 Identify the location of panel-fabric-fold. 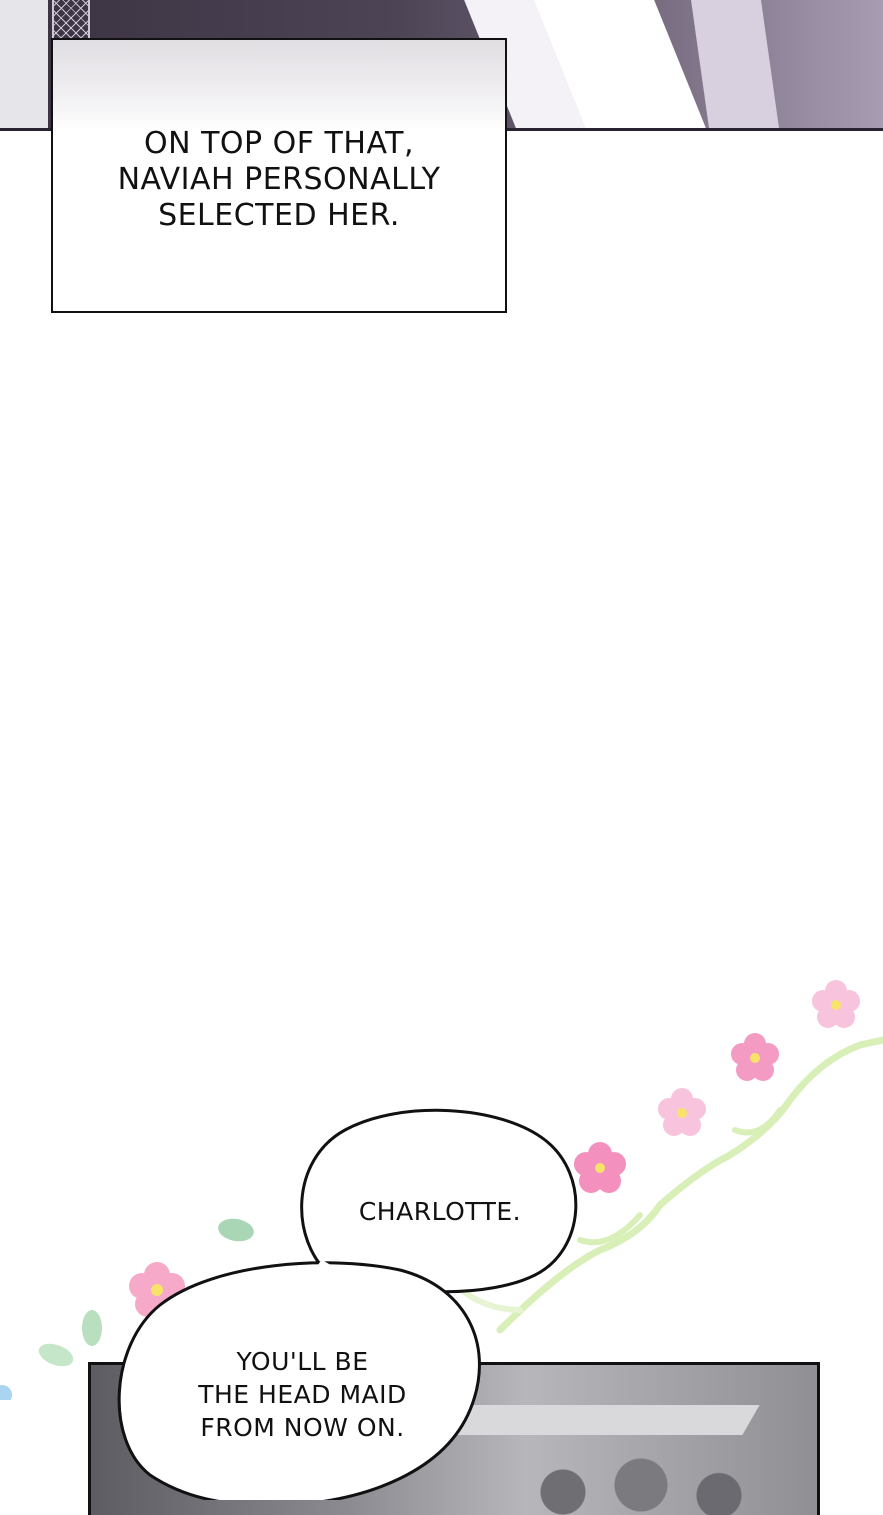
(735, 64).